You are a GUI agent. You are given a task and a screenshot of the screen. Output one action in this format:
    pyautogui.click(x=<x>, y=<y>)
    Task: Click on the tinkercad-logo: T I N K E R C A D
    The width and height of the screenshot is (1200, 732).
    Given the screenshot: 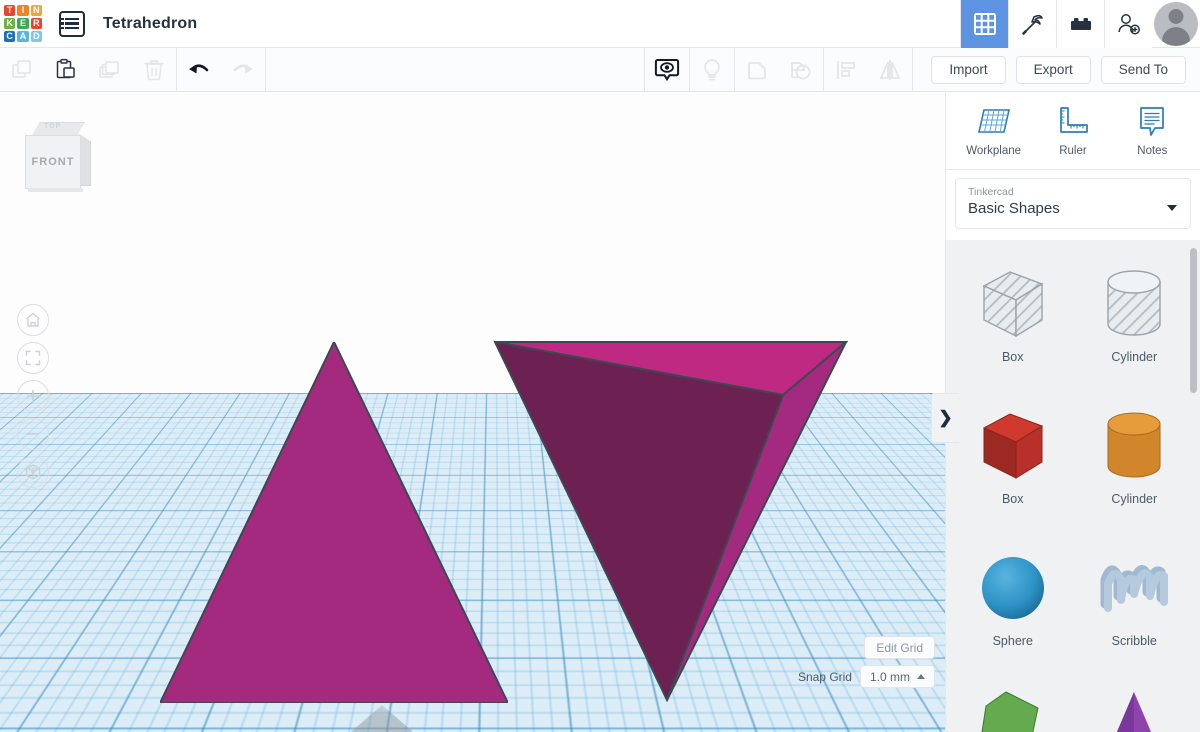 What is the action you would take?
    pyautogui.click(x=23, y=24)
    